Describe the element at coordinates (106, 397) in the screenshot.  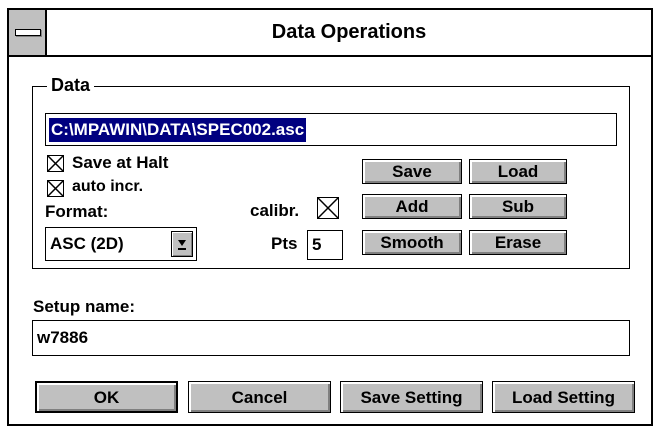
I see `ok-button: OK` at that location.